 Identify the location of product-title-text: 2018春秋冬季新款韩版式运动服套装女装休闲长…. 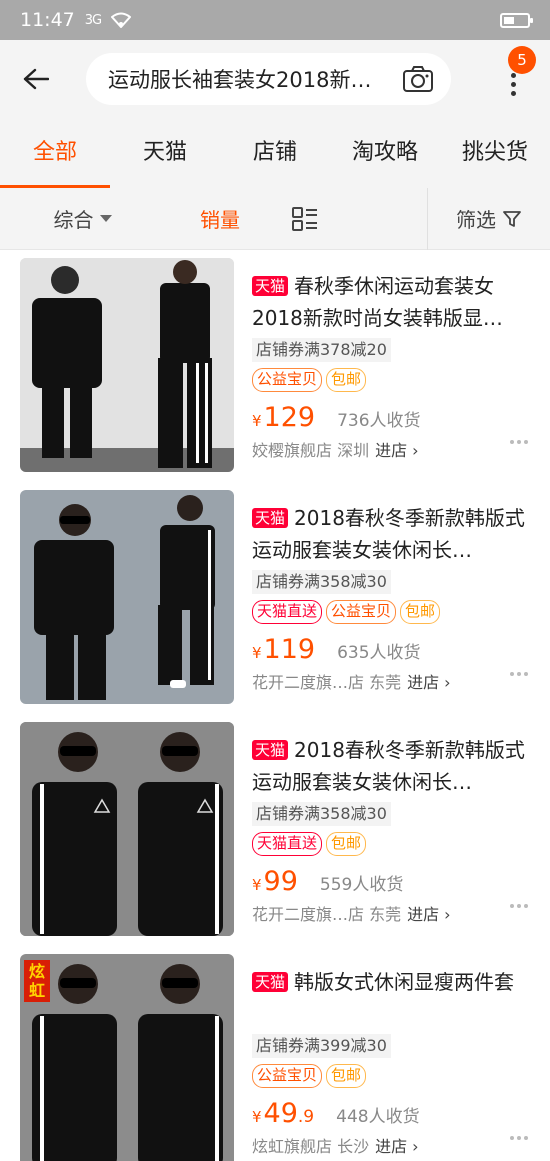
(388, 766).